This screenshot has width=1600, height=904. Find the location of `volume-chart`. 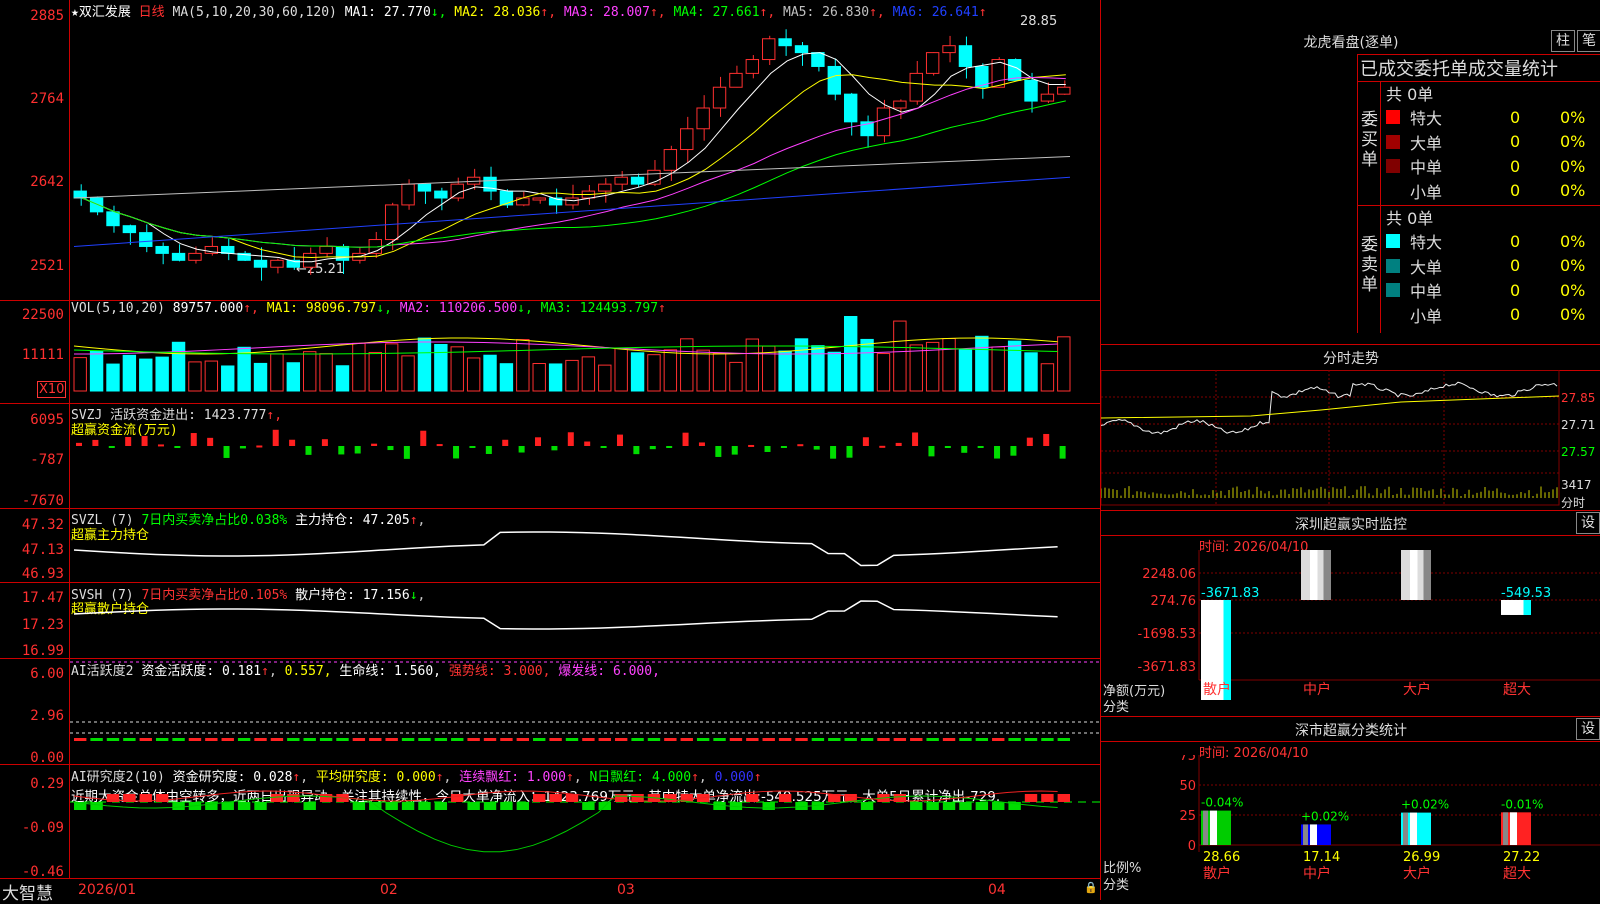

volume-chart is located at coordinates (585, 358).